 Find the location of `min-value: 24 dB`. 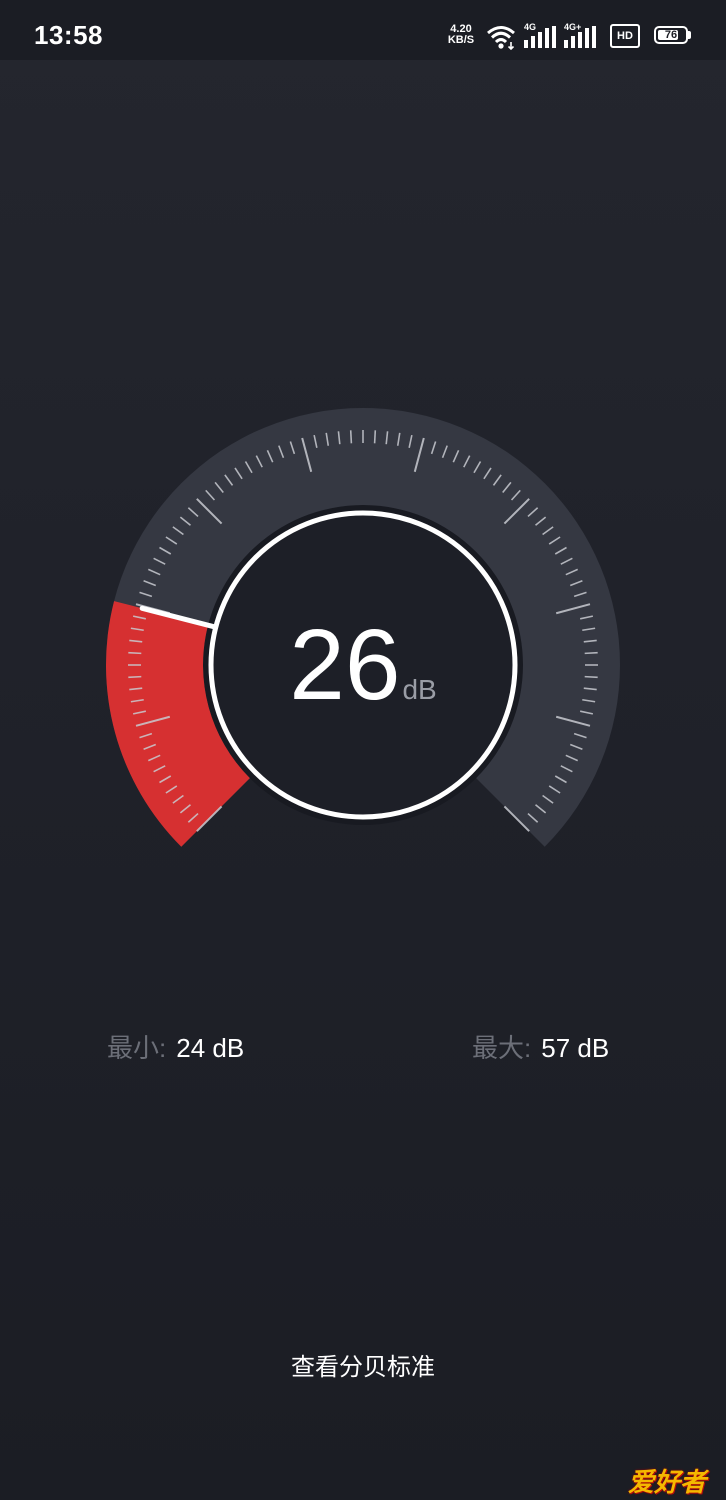

min-value: 24 dB is located at coordinates (210, 1048).